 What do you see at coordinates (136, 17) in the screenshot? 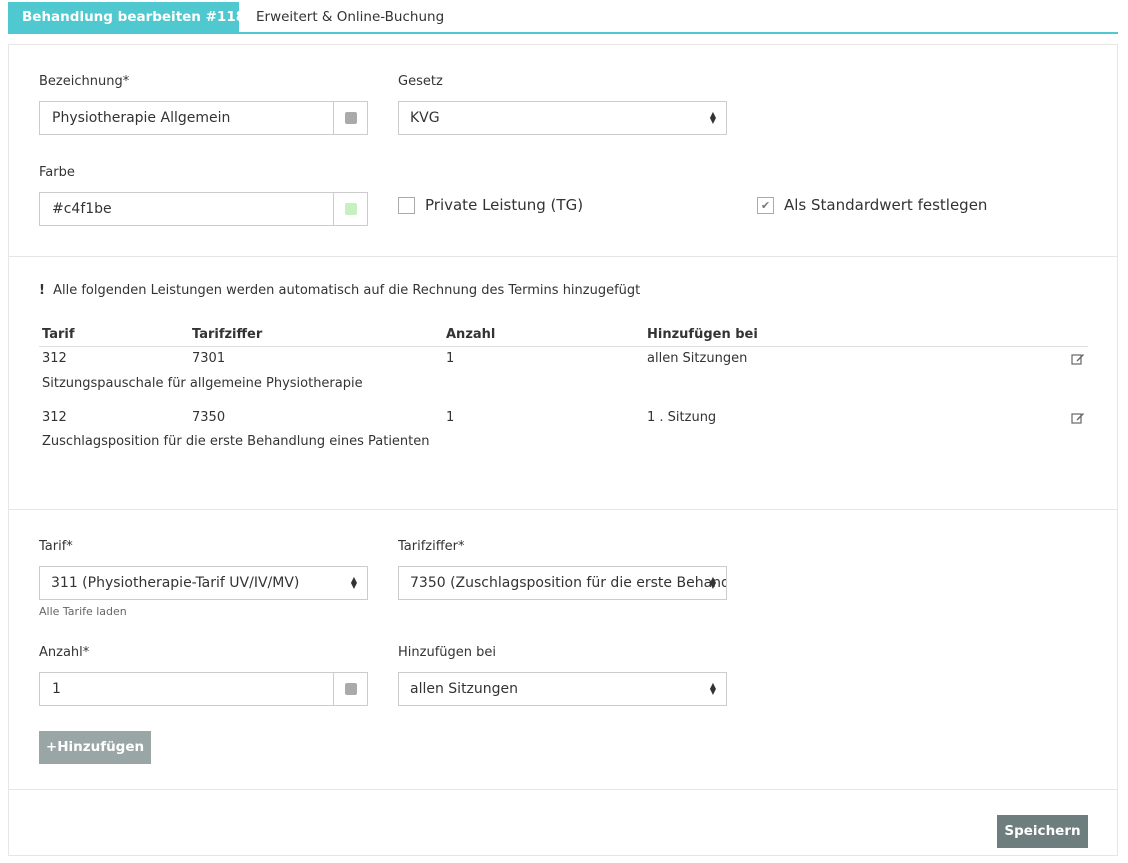
I see `tab-behandlung-bearbeiten: Behandlung bearbeiten #11871` at bounding box center [136, 17].